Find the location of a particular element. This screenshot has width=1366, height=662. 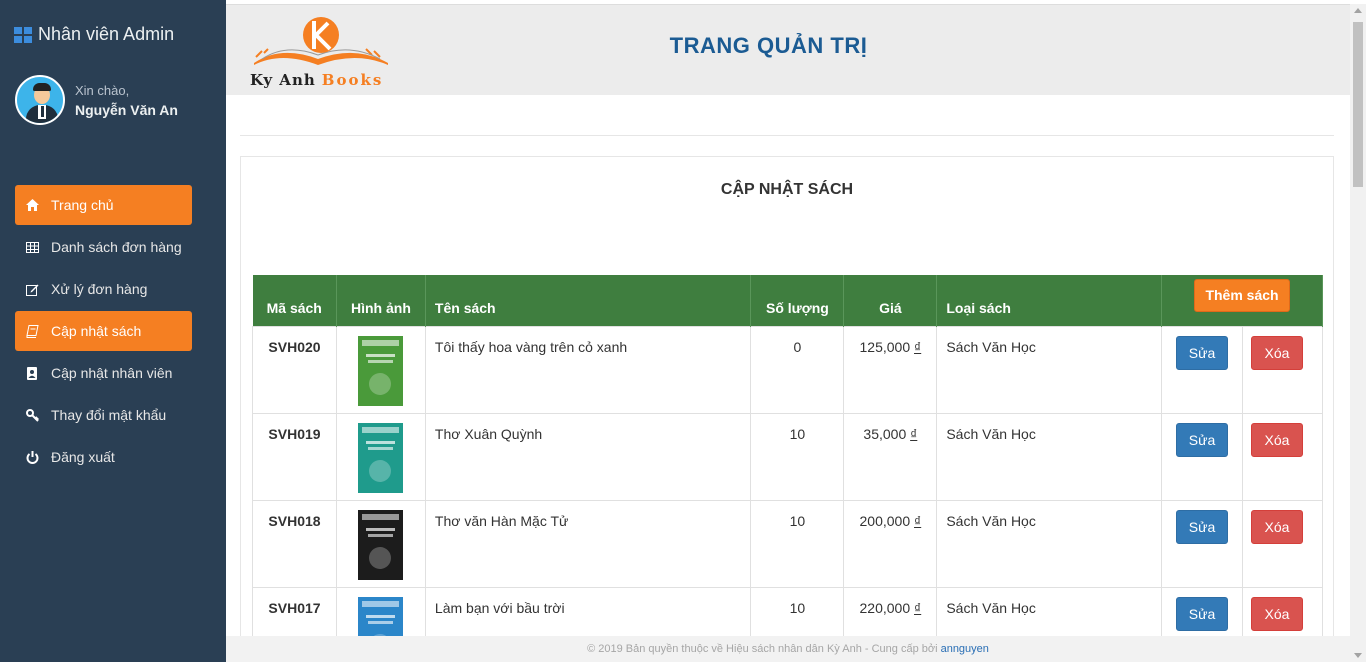

sidebar-item-label: Trang chủ is located at coordinates (82, 205).